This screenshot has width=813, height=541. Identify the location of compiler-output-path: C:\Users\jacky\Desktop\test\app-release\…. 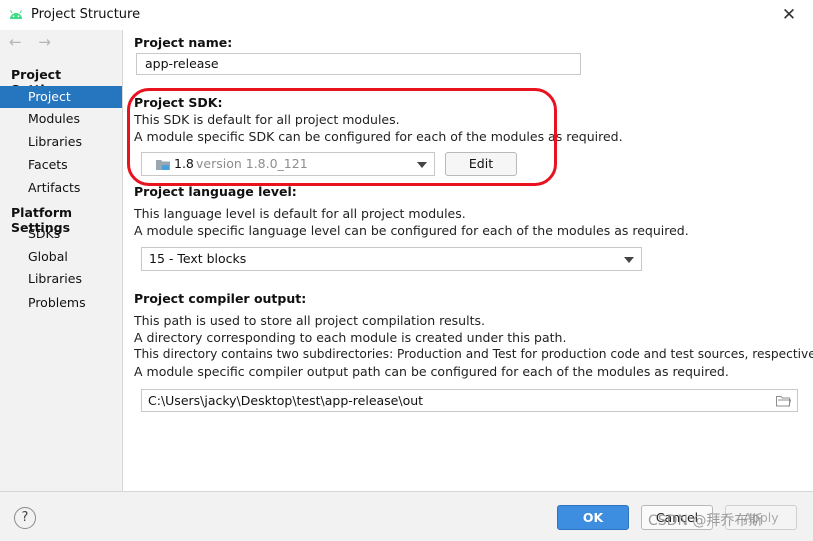
(286, 400).